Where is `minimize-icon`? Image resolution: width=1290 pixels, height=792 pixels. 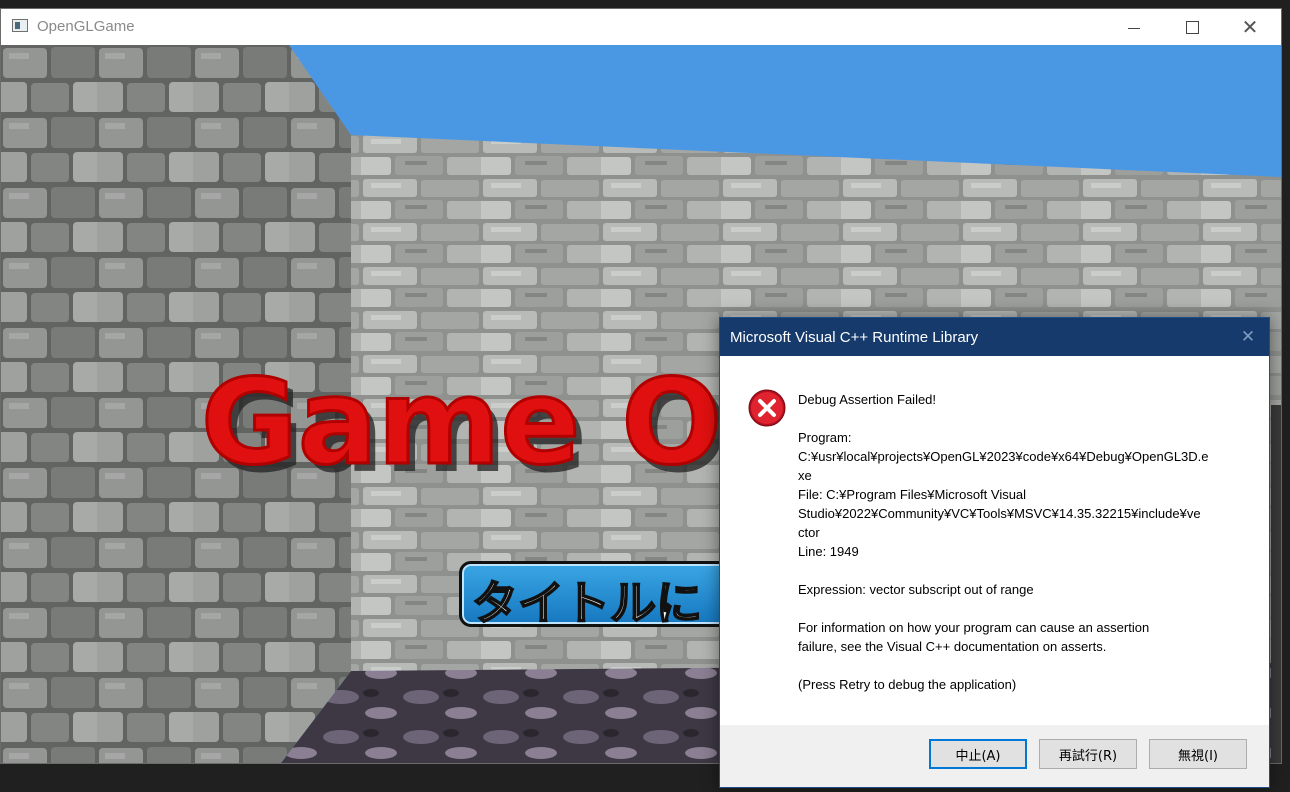 minimize-icon is located at coordinates (1134, 28).